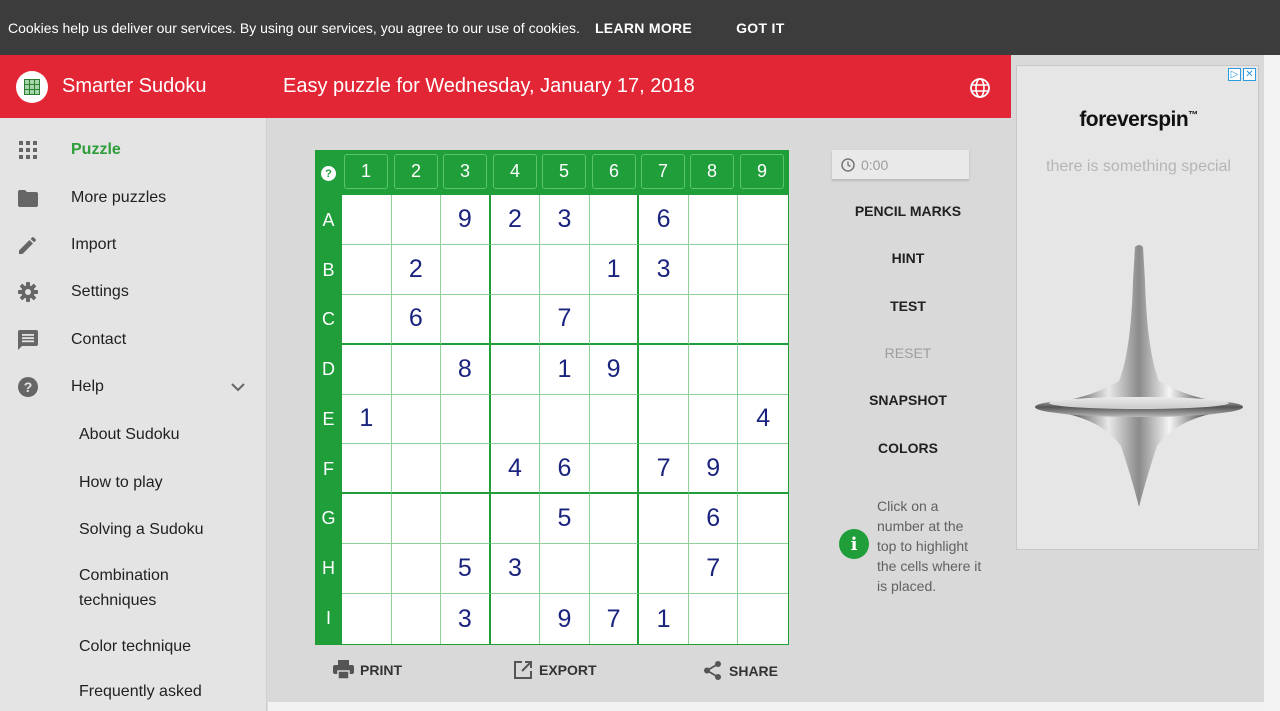 The width and height of the screenshot is (1280, 711). Describe the element at coordinates (614, 519) in the screenshot. I see `cell-g6` at that location.